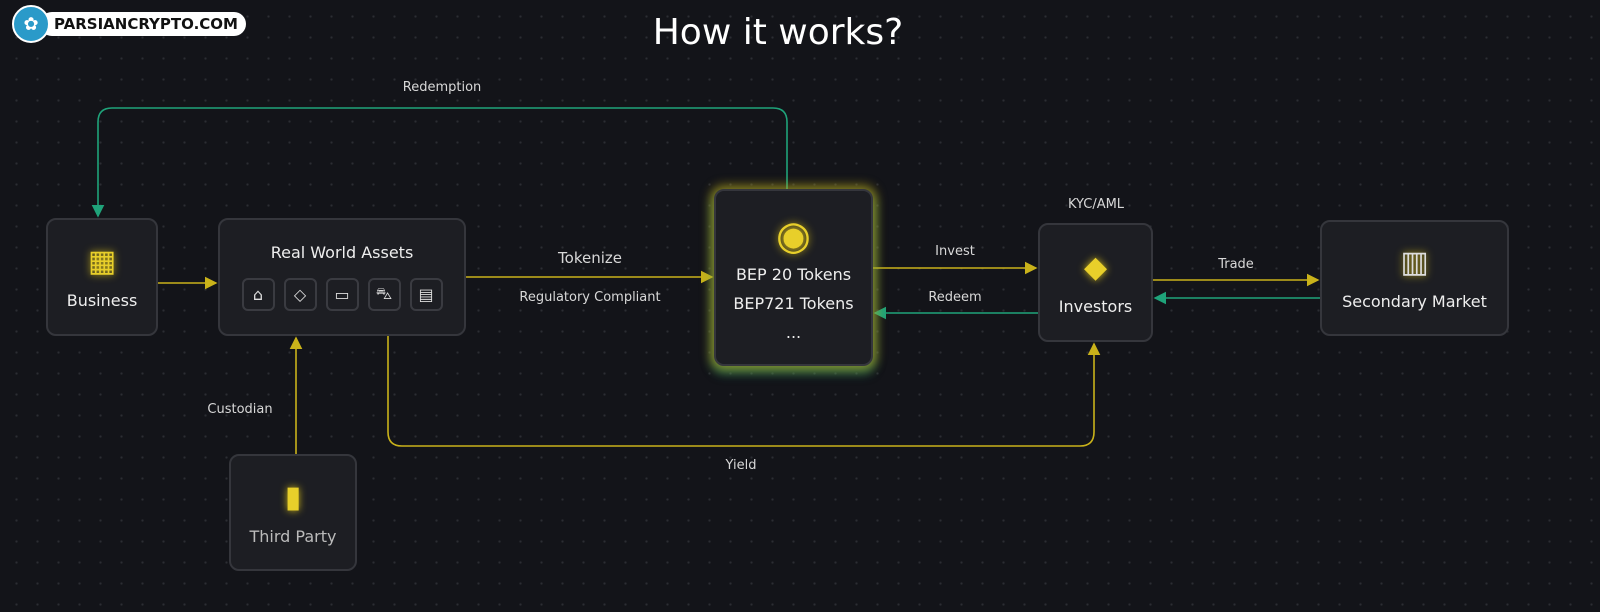  What do you see at coordinates (342, 277) in the screenshot?
I see `rwa-node: Real World Assets ⌂ ◇ ▭ ⛍ ▤` at bounding box center [342, 277].